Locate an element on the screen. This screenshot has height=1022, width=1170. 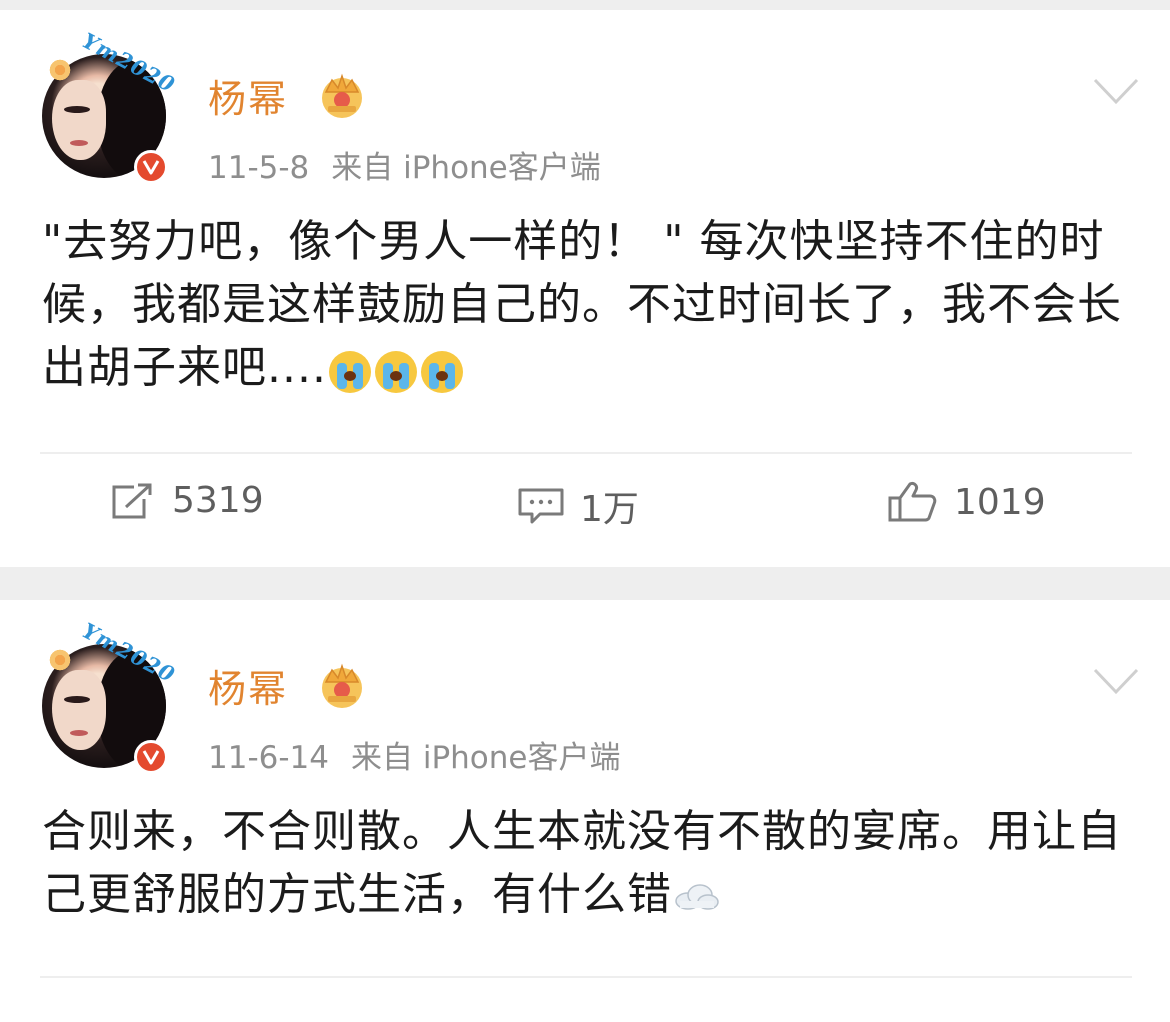
emoji-group is located at coordinates (397, 370).